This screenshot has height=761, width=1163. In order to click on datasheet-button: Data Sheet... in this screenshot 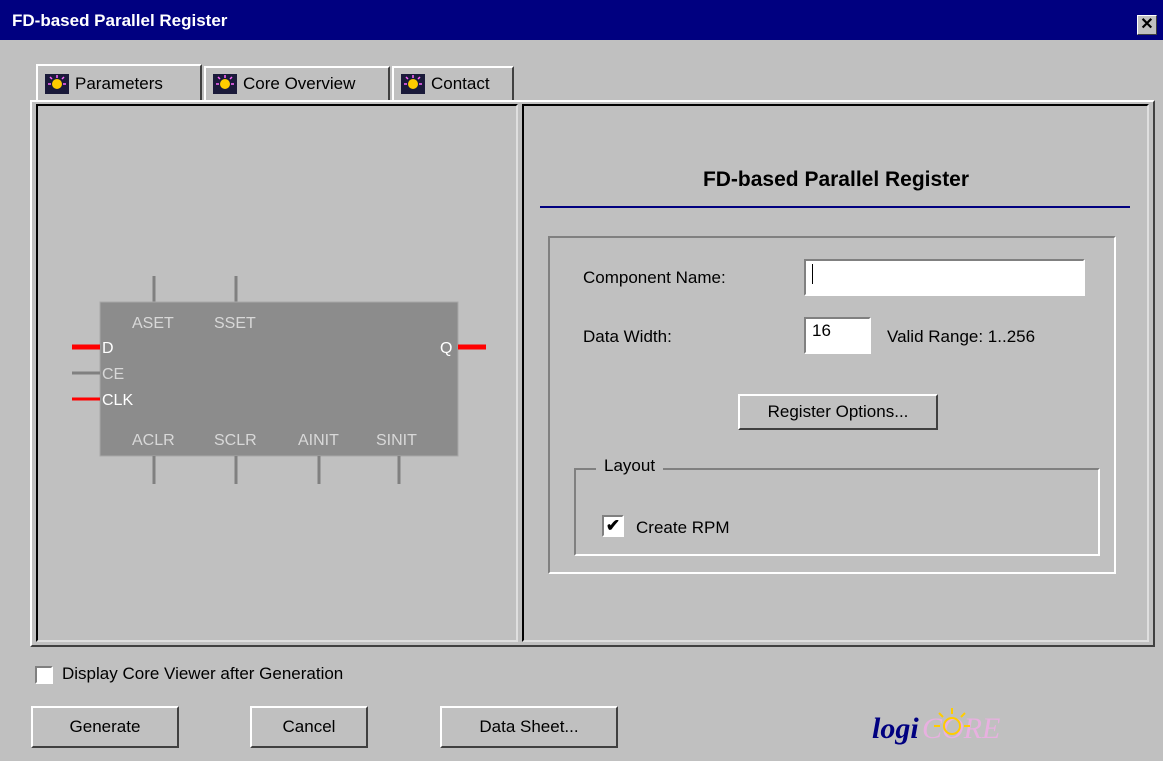, I will do `click(529, 727)`.